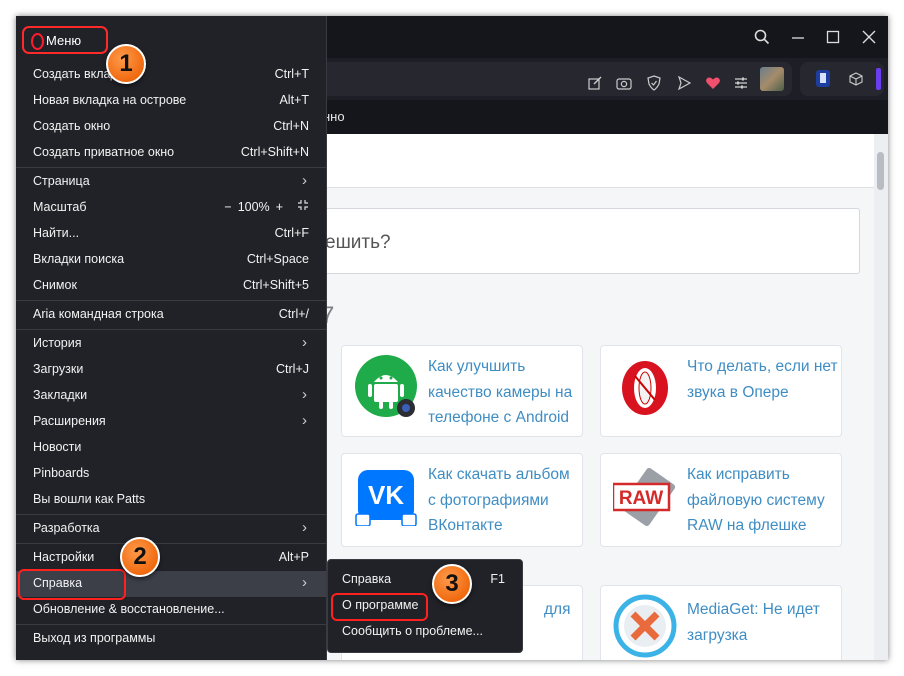  I want to click on sidebar-toggle, so click(878, 79).